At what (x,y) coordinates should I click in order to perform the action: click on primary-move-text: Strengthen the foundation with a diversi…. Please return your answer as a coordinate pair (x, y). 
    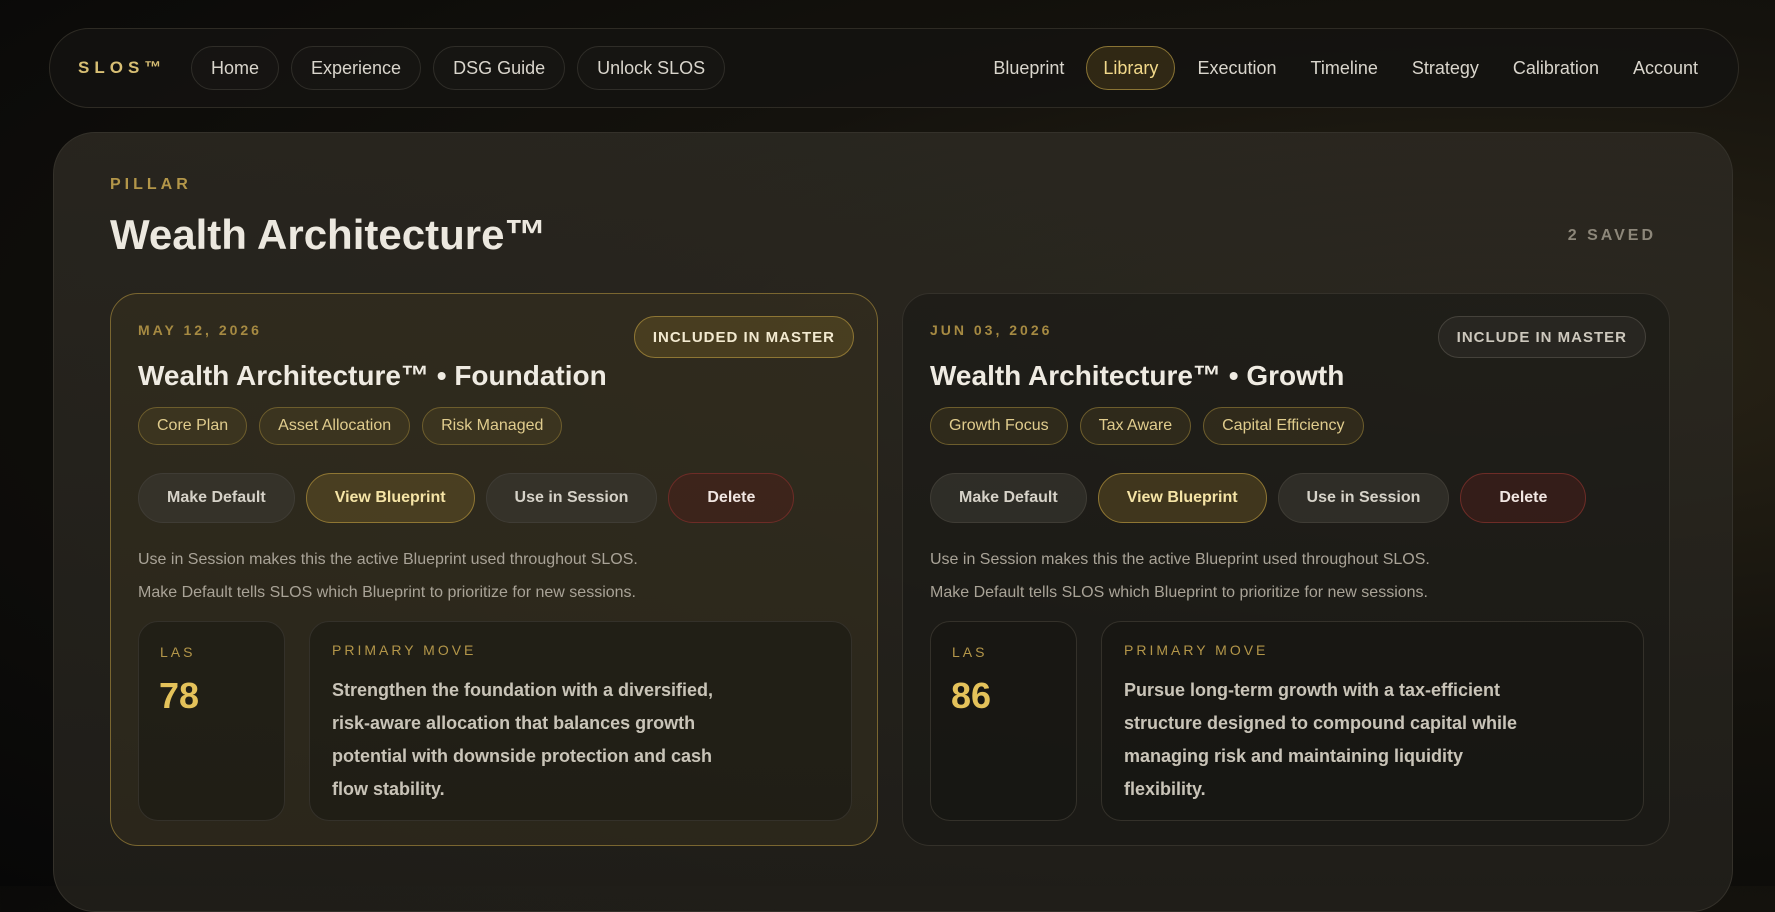
    Looking at the image, I should click on (523, 739).